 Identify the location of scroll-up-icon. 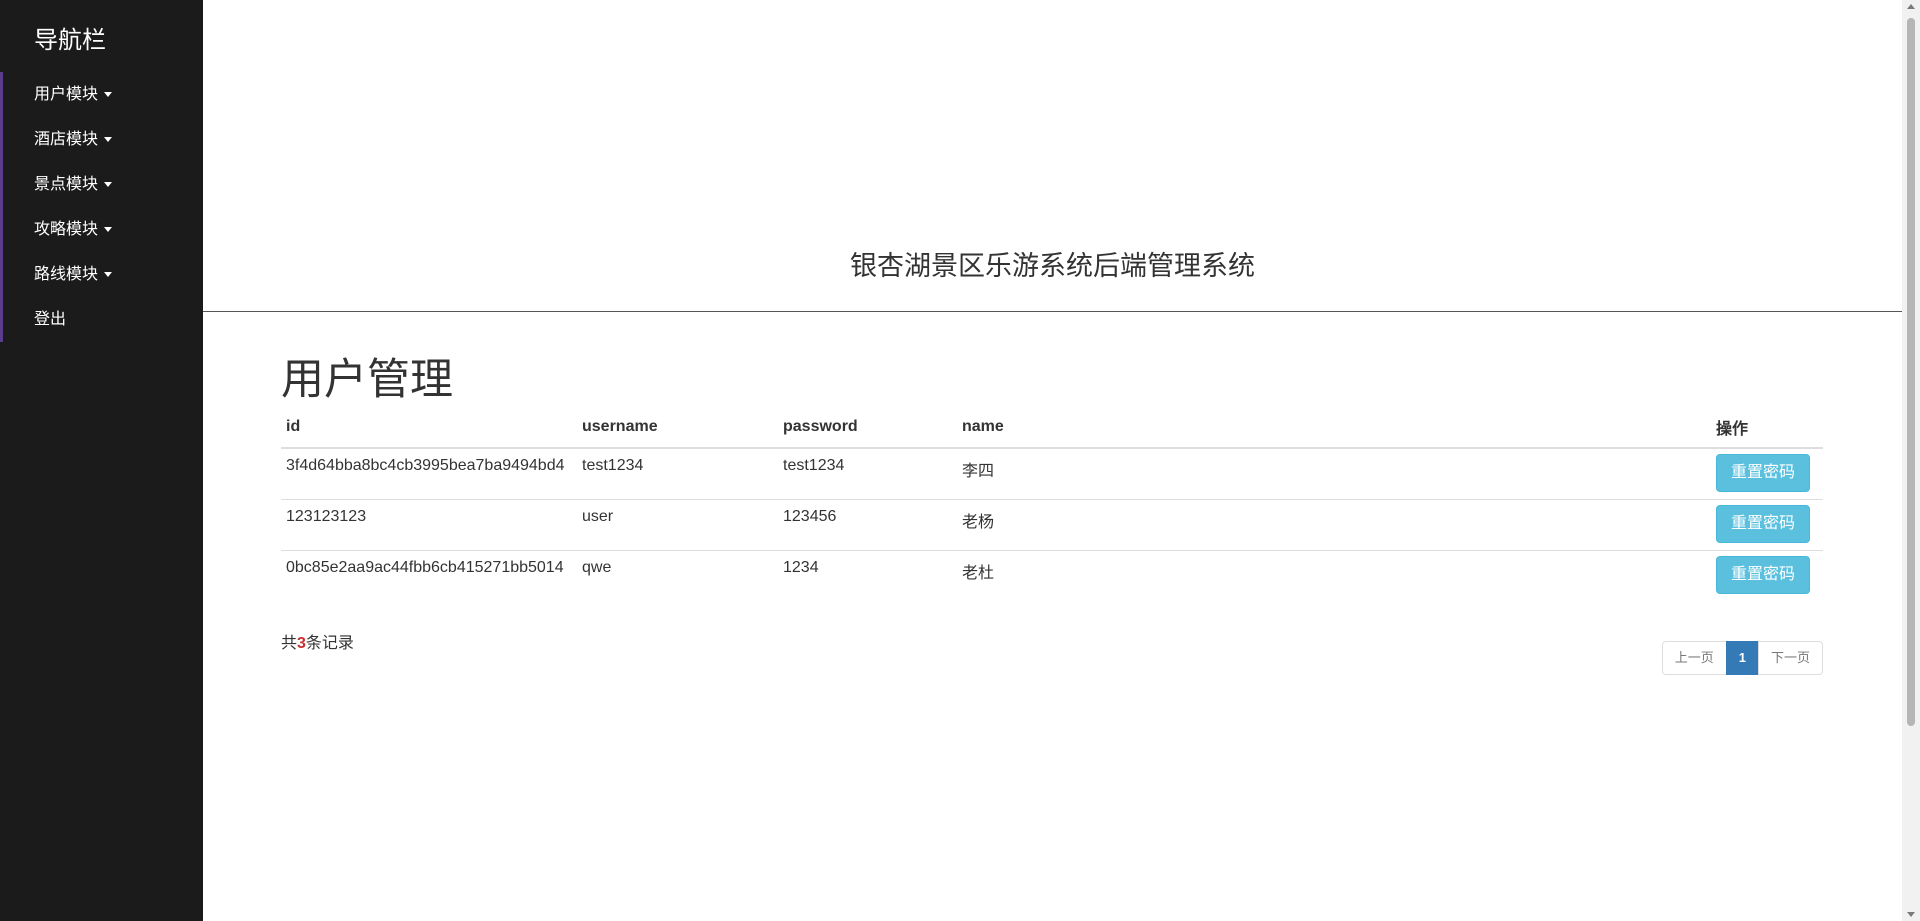
(1911, 6).